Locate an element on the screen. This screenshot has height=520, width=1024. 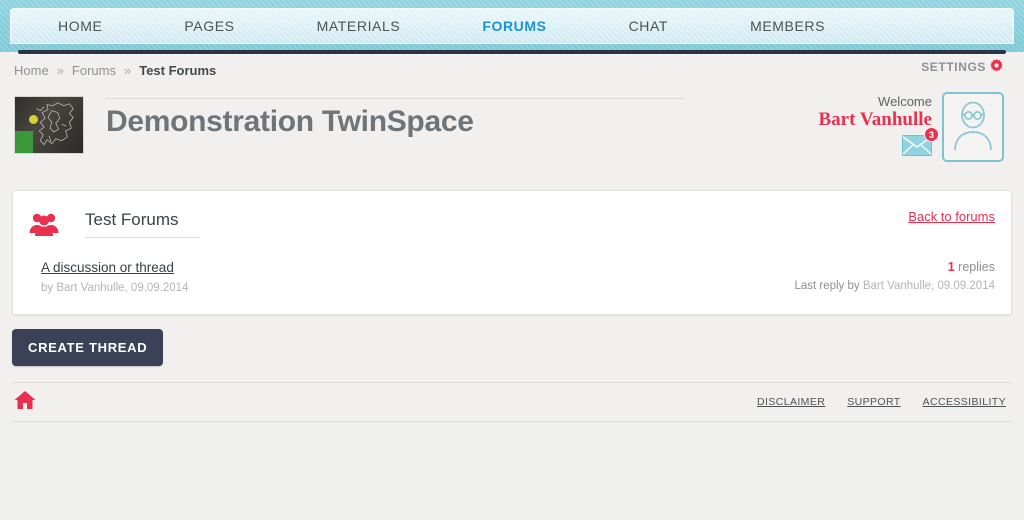
user-name: Bart Vanhulle is located at coordinates (875, 119).